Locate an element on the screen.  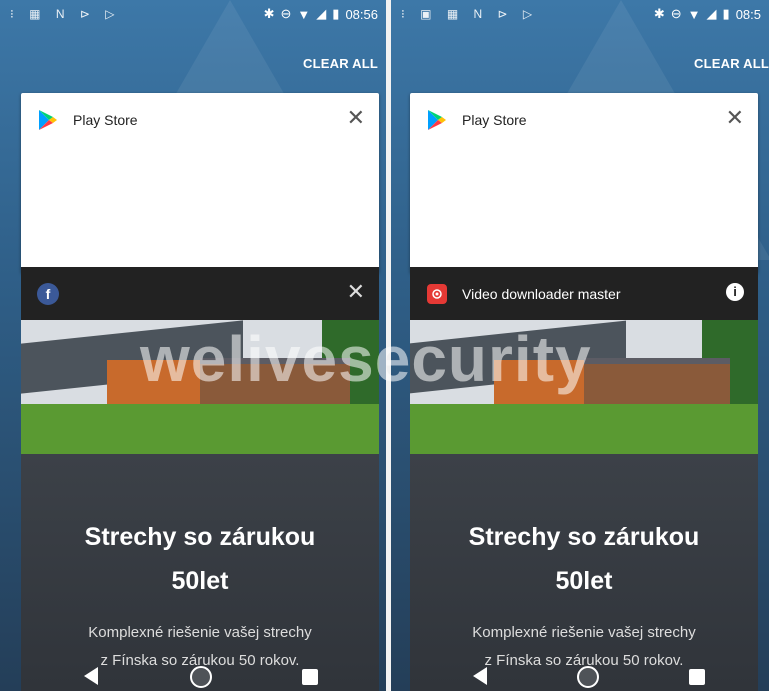
clock: 08:56 is located at coordinates (361, 14).